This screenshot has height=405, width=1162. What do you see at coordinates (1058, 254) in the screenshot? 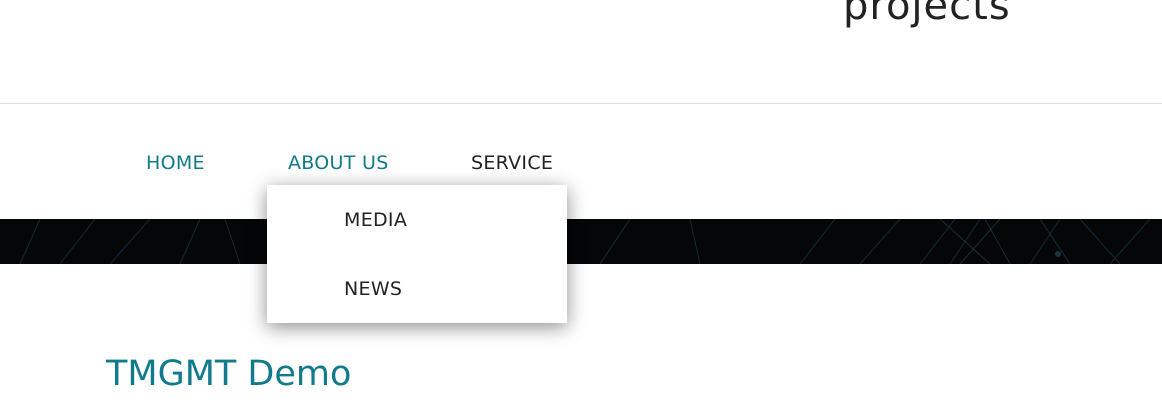
I see `banner-dot` at bounding box center [1058, 254].